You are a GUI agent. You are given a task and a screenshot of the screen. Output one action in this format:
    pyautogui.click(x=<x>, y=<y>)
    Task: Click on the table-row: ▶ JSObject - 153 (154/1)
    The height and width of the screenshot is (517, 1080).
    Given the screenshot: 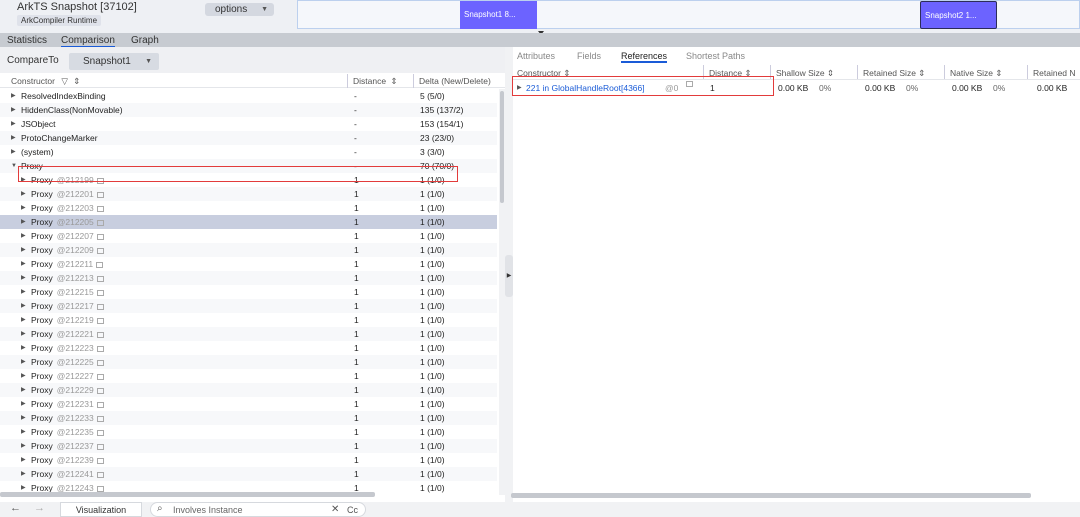 What is the action you would take?
    pyautogui.click(x=248, y=124)
    